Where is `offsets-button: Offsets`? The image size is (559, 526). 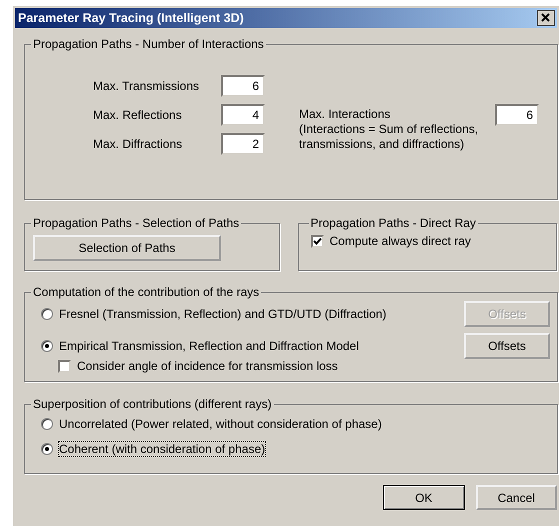 offsets-button: Offsets is located at coordinates (507, 346).